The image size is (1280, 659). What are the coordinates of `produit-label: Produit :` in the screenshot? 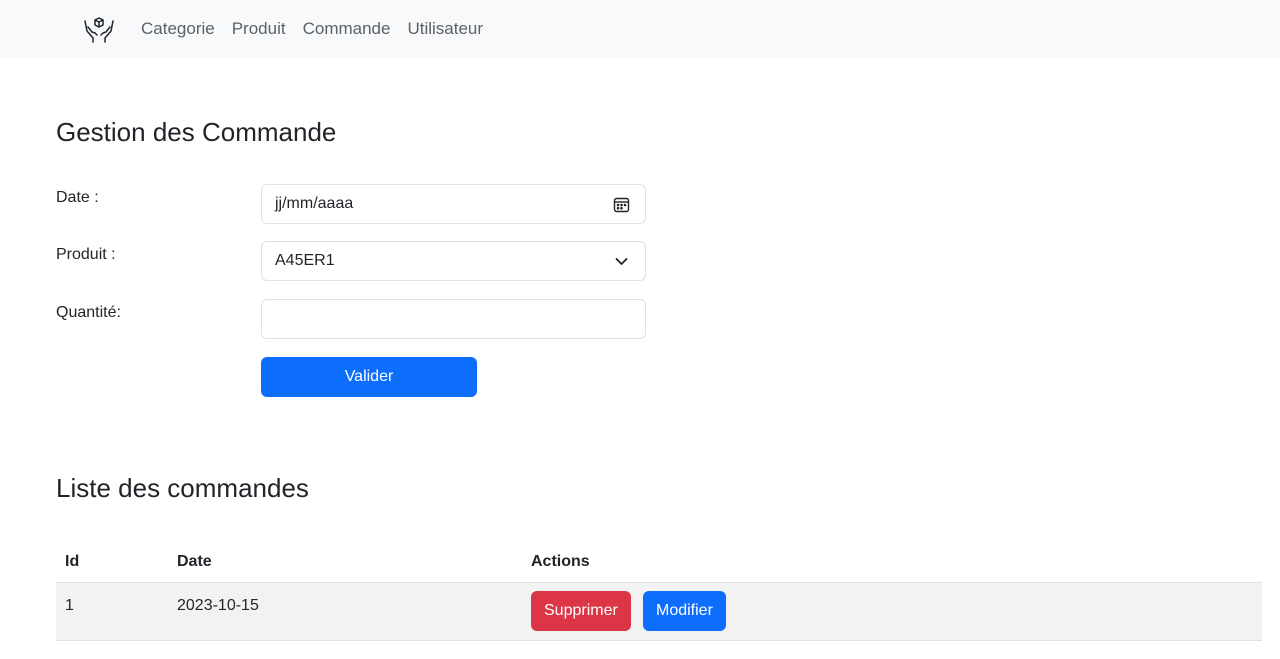 It's located at (86, 254).